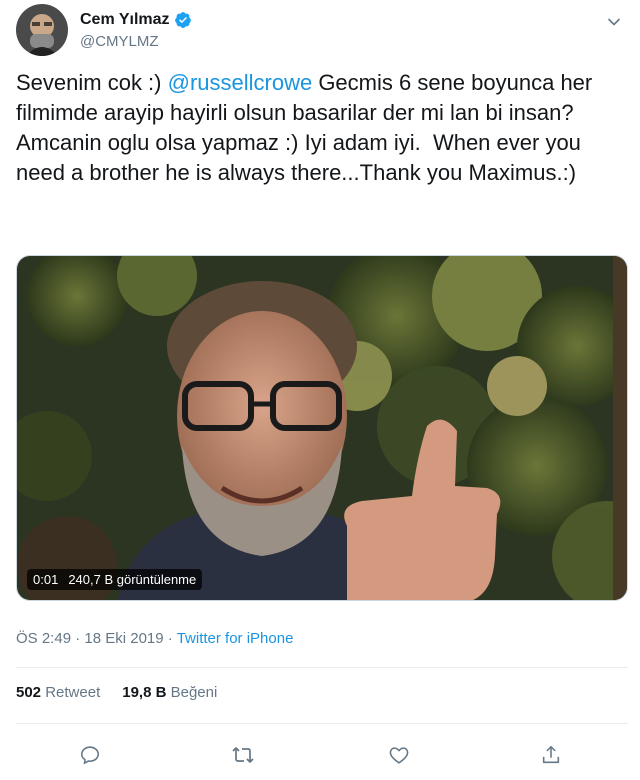 This screenshot has width=640, height=780. What do you see at coordinates (320, 31) in the screenshot?
I see `tweet-header: Cem Yılmaz @CMYLMZ` at bounding box center [320, 31].